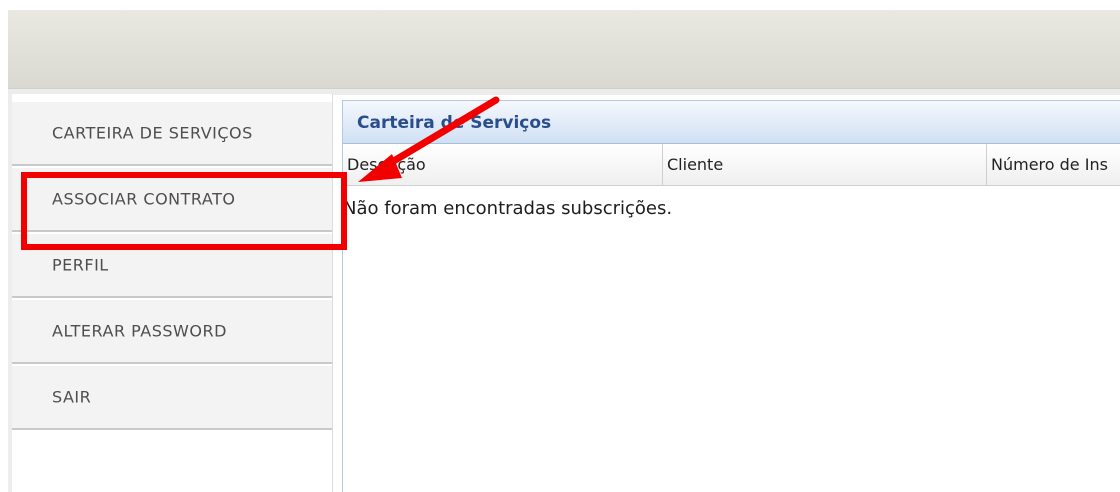 This screenshot has width=1120, height=492. Describe the element at coordinates (1053, 165) in the screenshot. I see `column-header-numero: Número de Ins` at that location.